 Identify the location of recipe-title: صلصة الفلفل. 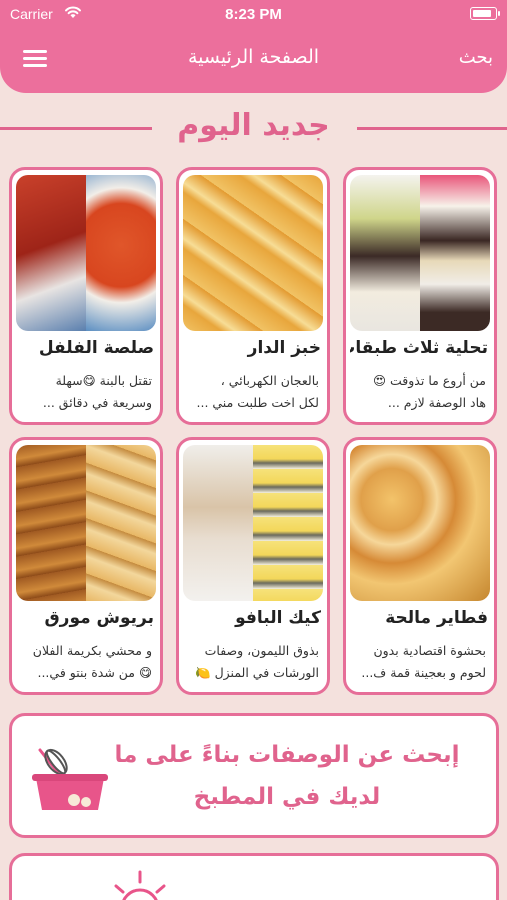
(96, 348).